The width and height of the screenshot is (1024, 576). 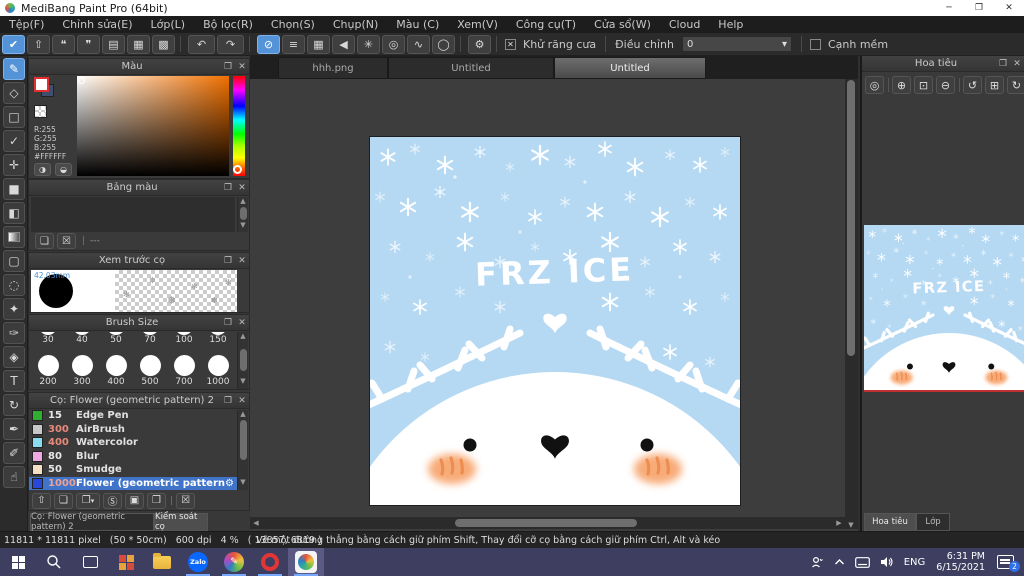 I want to click on magic-wand-tool: ✦, so click(x=14, y=309).